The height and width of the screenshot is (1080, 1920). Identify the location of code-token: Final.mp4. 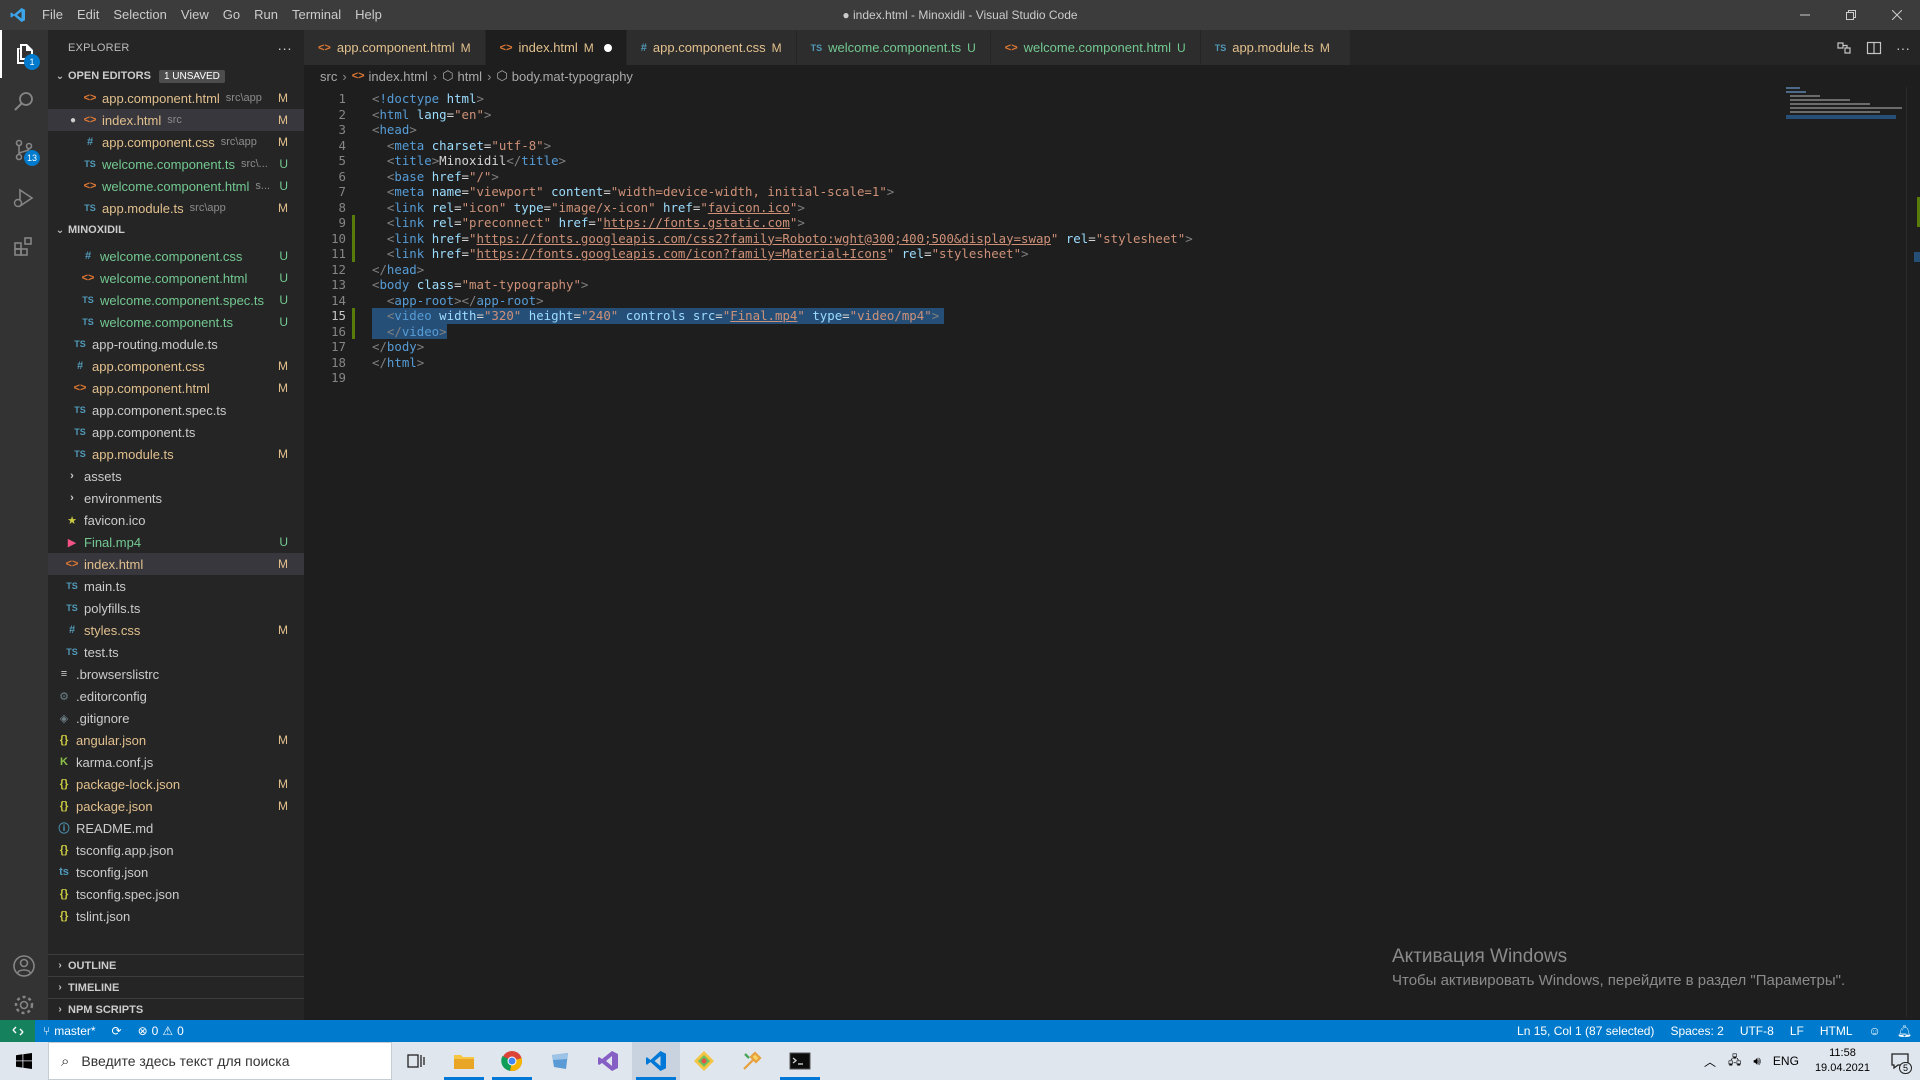
(763, 315).